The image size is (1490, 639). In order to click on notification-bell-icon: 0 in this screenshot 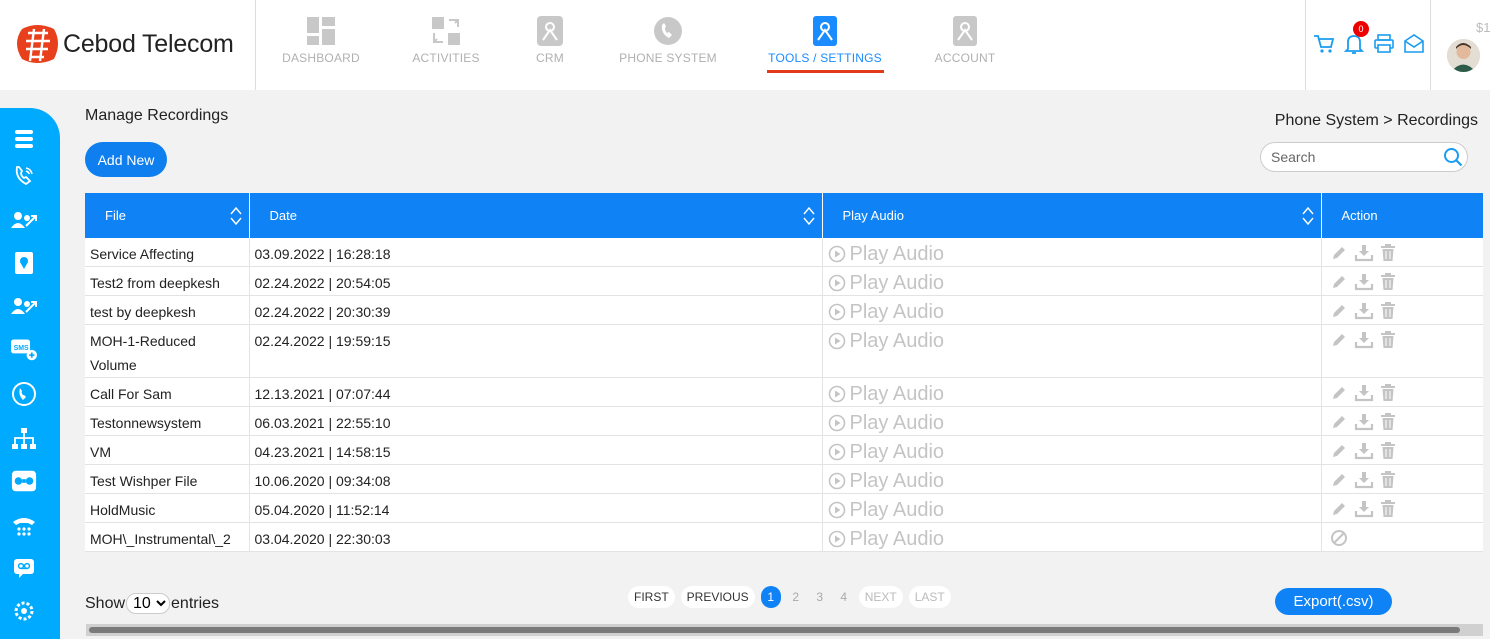, I will do `click(1356, 38)`.